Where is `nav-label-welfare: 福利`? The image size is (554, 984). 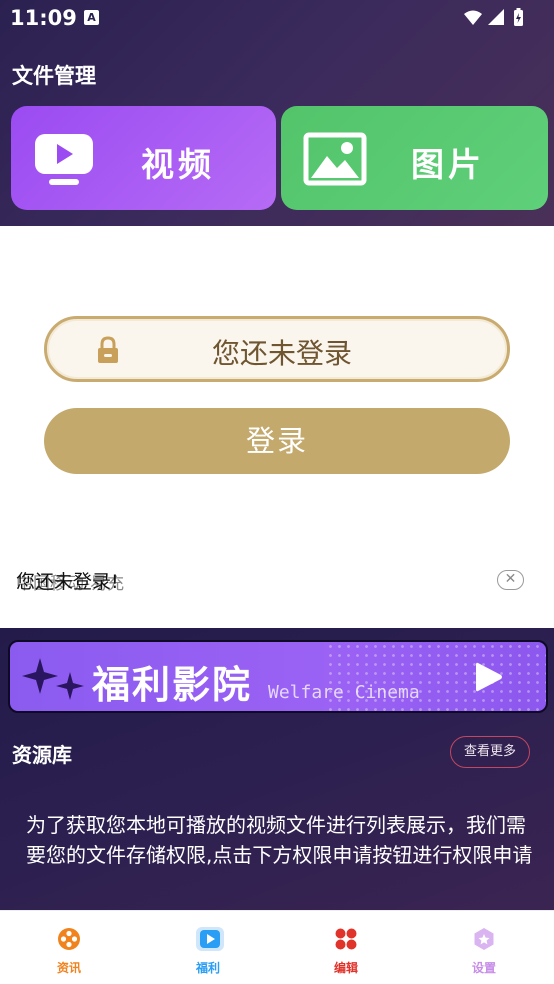
nav-label-welfare: 福利 is located at coordinates (207, 968).